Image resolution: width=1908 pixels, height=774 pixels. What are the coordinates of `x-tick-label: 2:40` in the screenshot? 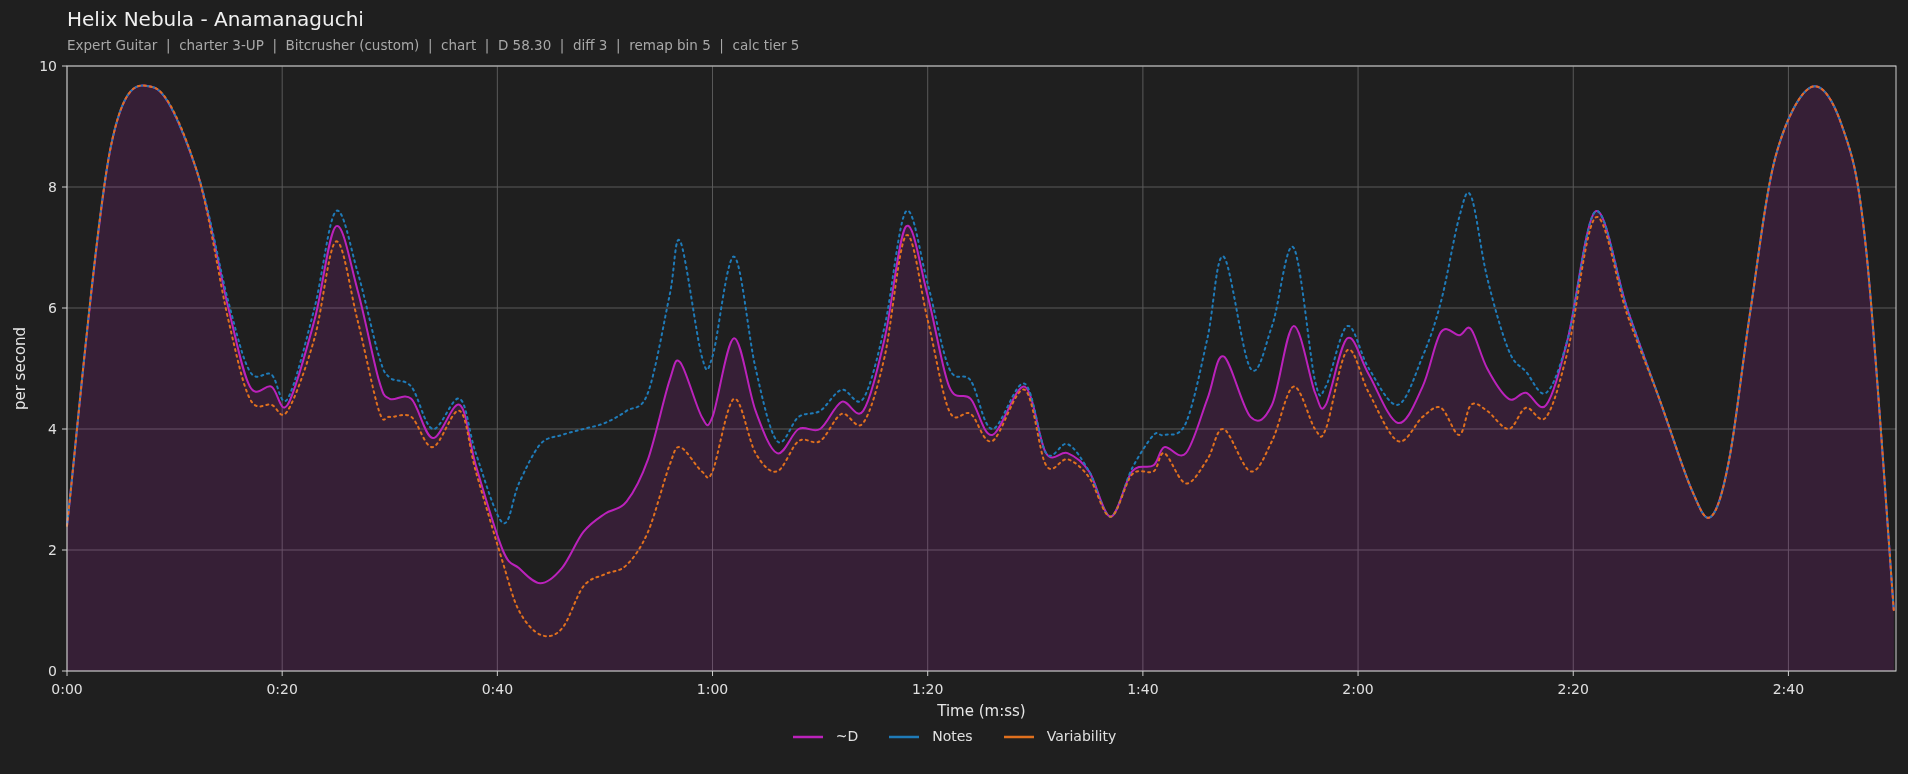 It's located at (1788, 689).